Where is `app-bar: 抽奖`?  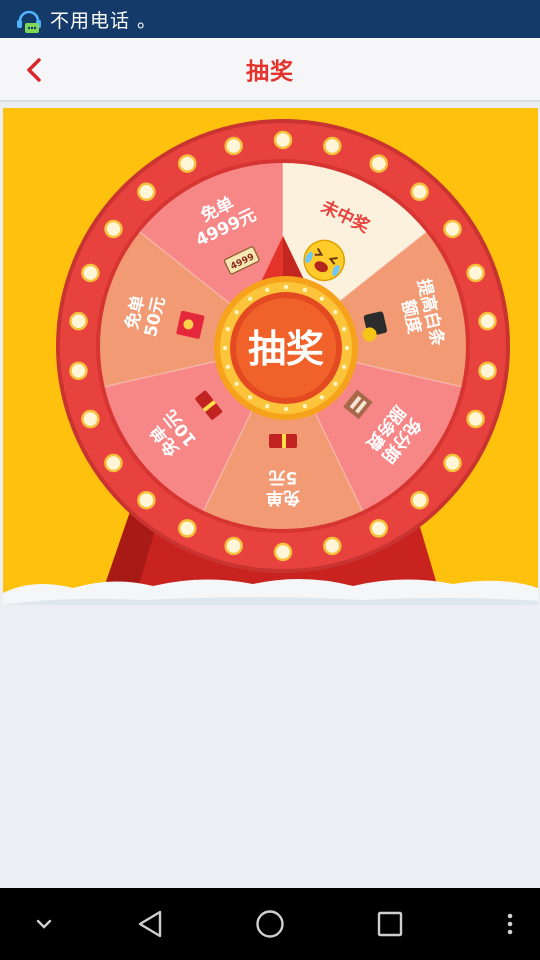 app-bar: 抽奖 is located at coordinates (270, 70).